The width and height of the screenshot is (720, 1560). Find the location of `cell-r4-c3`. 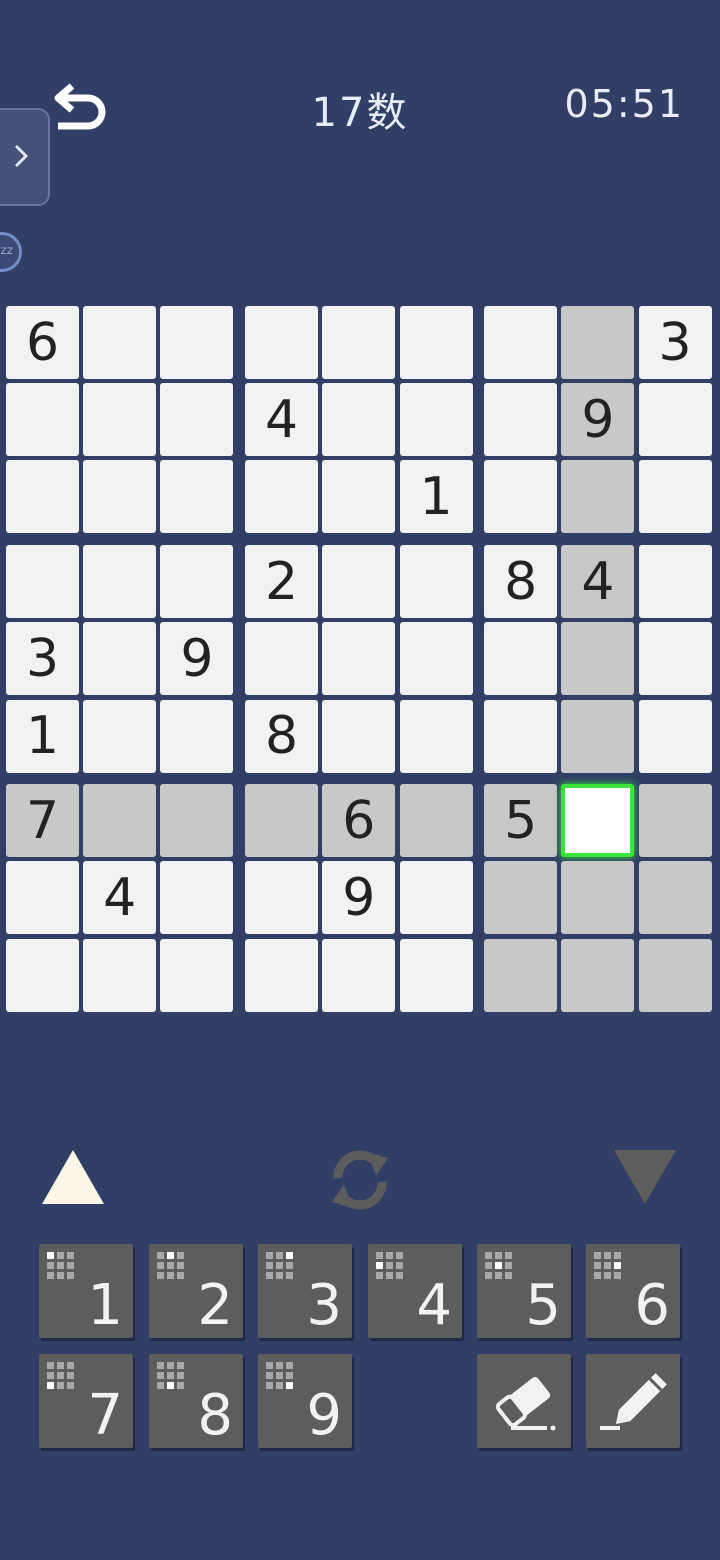

cell-r4-c3 is located at coordinates (197, 582).